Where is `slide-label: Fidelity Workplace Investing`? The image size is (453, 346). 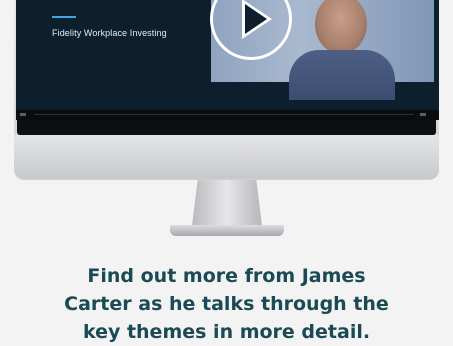
slide-label: Fidelity Workplace Investing is located at coordinates (109, 33).